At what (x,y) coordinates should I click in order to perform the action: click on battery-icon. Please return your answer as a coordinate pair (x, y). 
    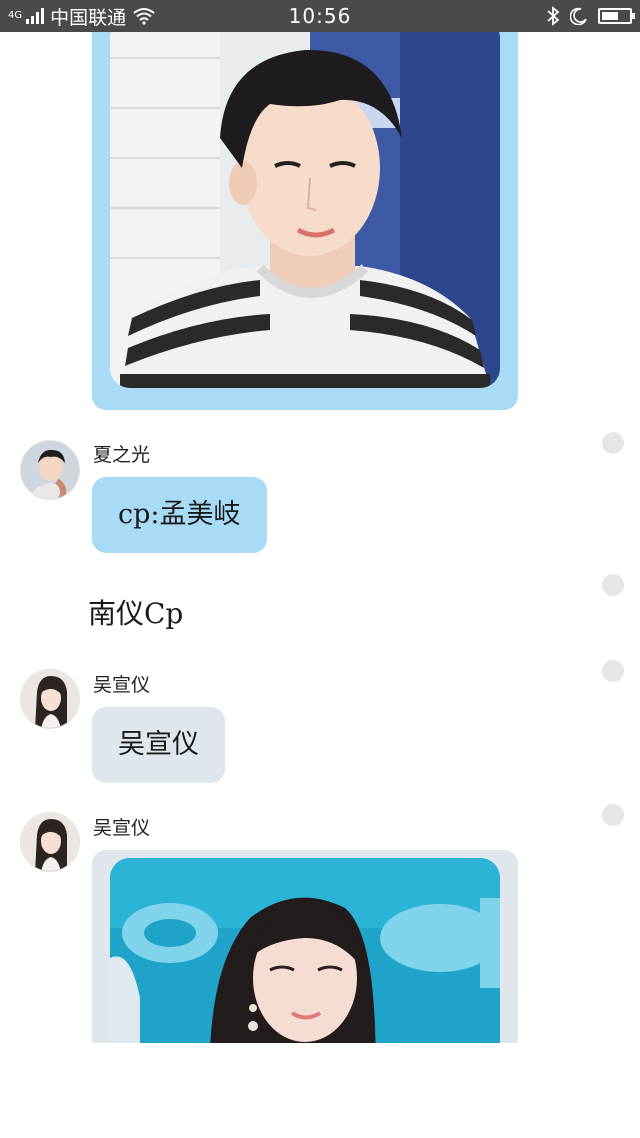
    Looking at the image, I should click on (616, 16).